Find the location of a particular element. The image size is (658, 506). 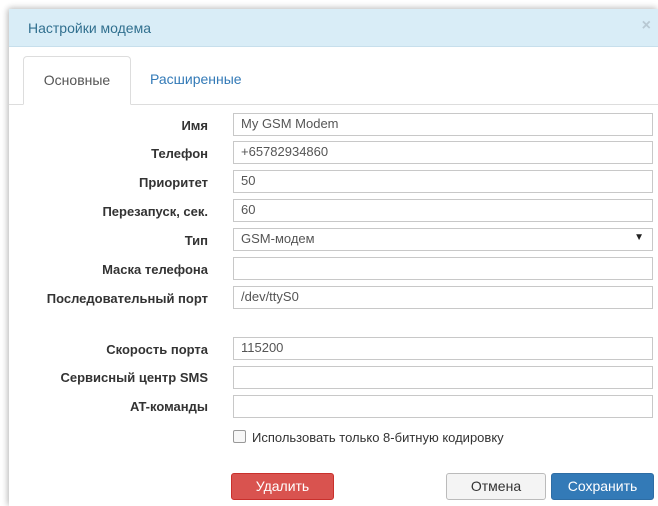

serial-port-input: /dev/ttyS0 is located at coordinates (443, 297).